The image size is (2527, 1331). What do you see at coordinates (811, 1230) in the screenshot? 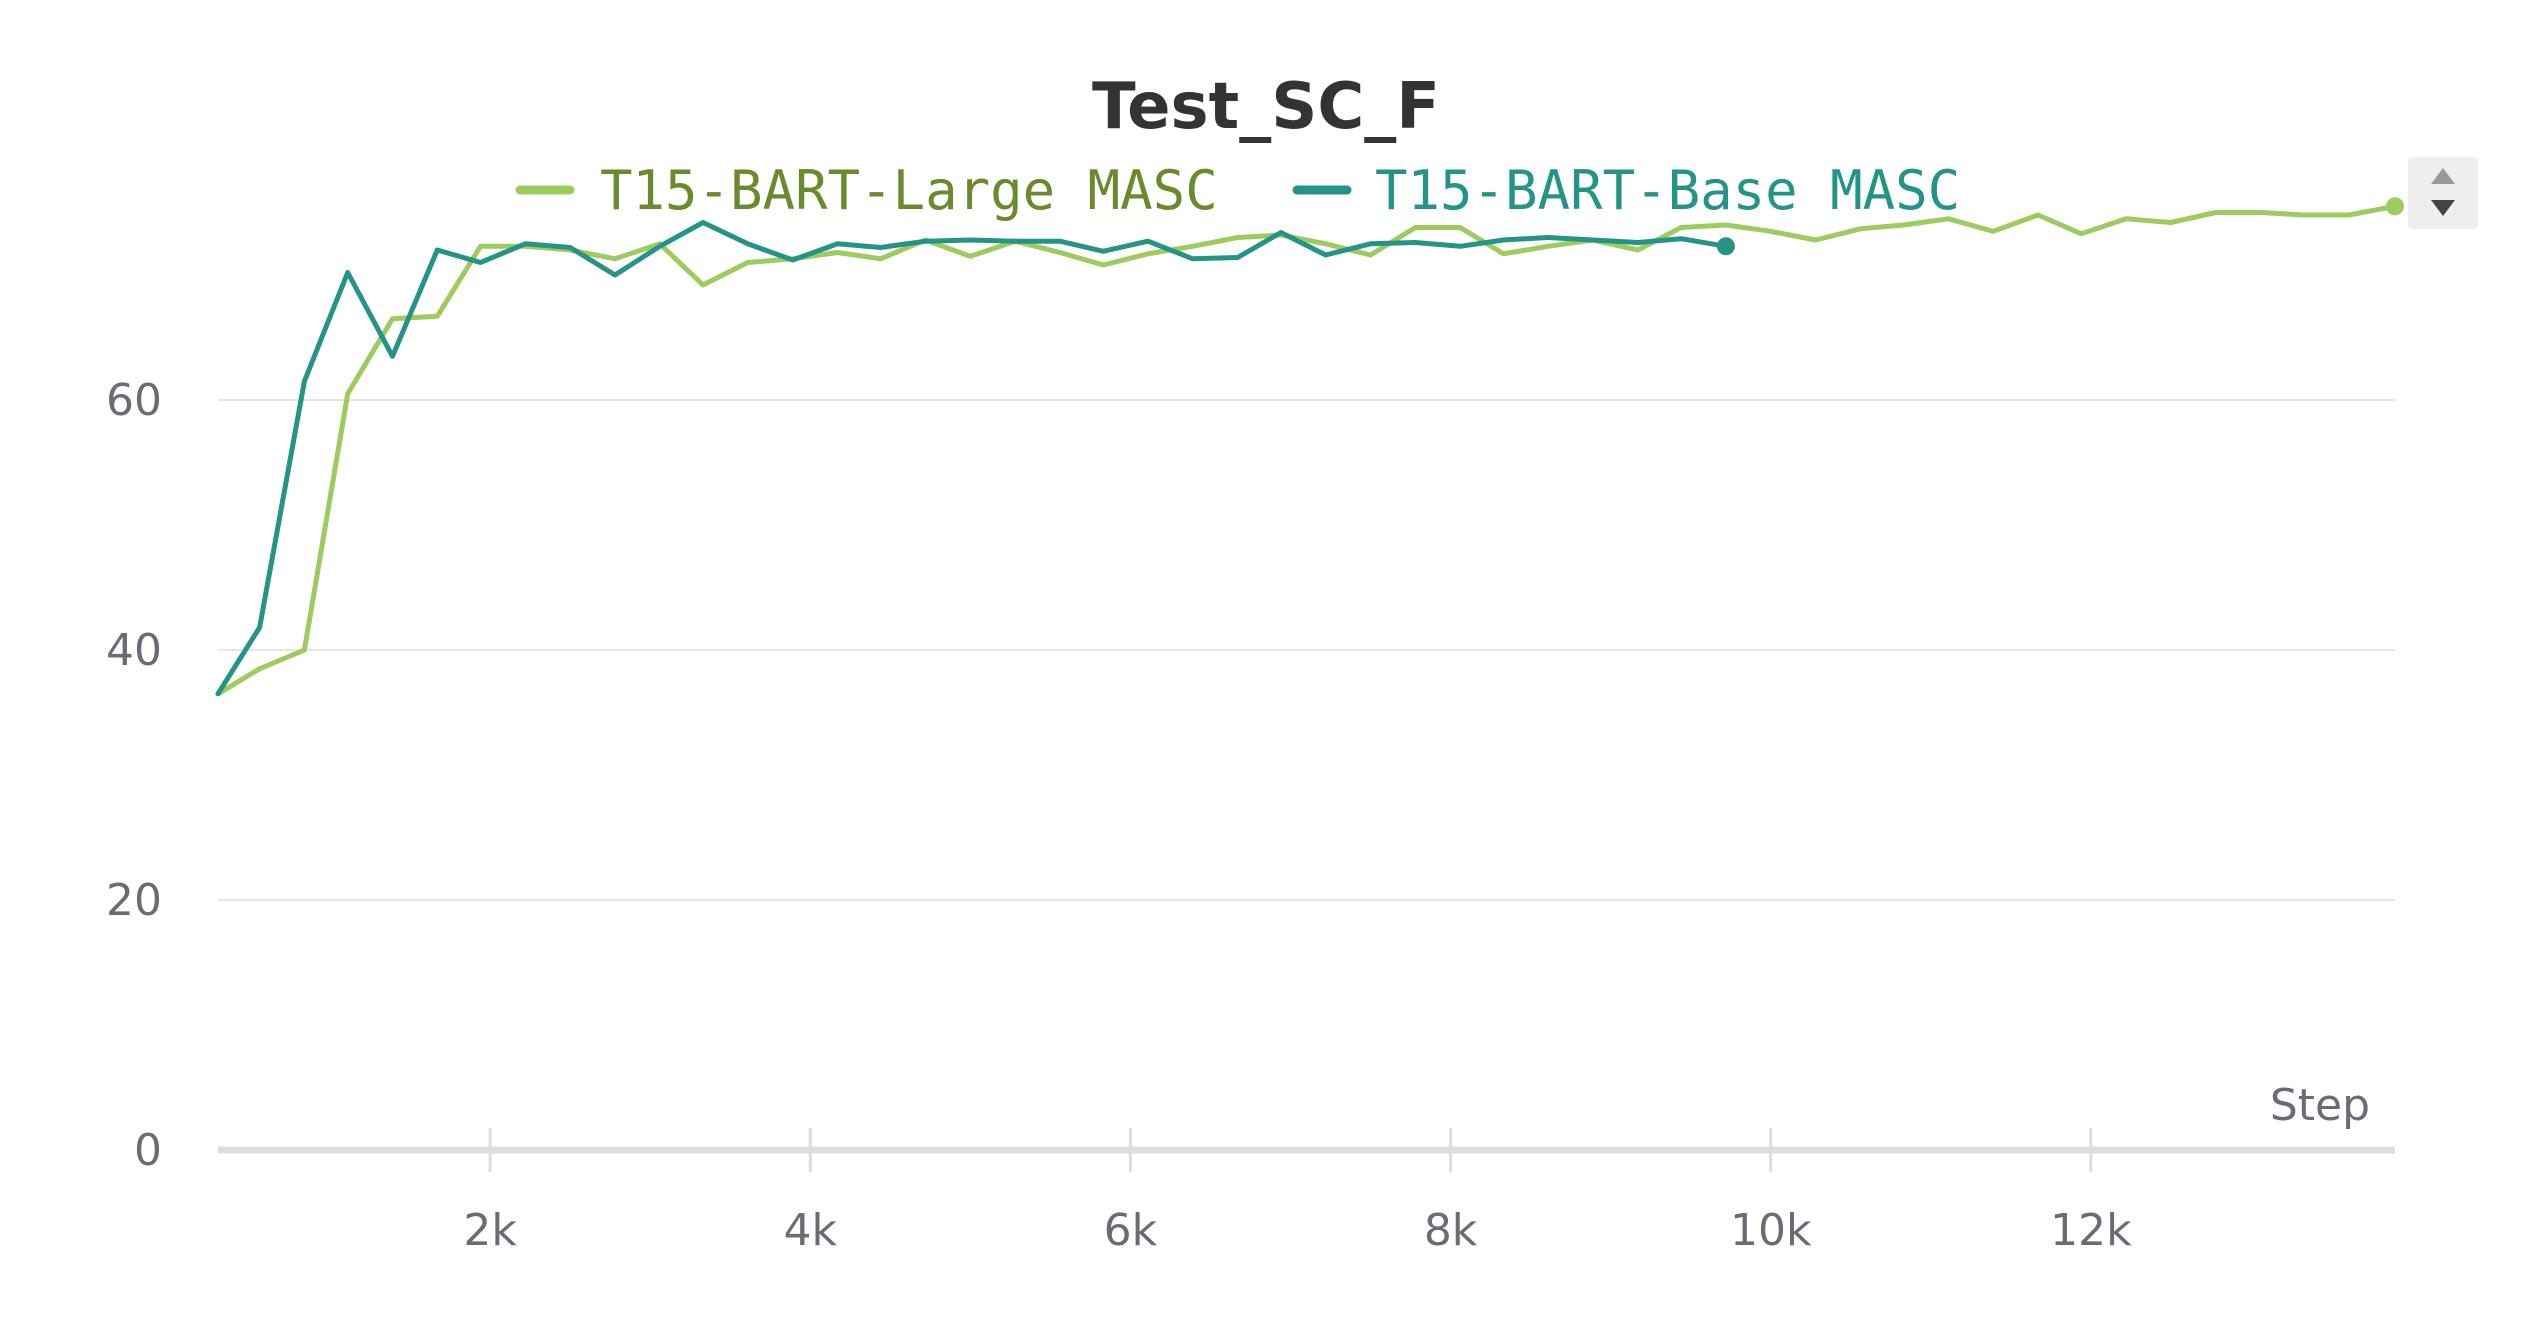
I see `x-tick-label: 4k` at bounding box center [811, 1230].